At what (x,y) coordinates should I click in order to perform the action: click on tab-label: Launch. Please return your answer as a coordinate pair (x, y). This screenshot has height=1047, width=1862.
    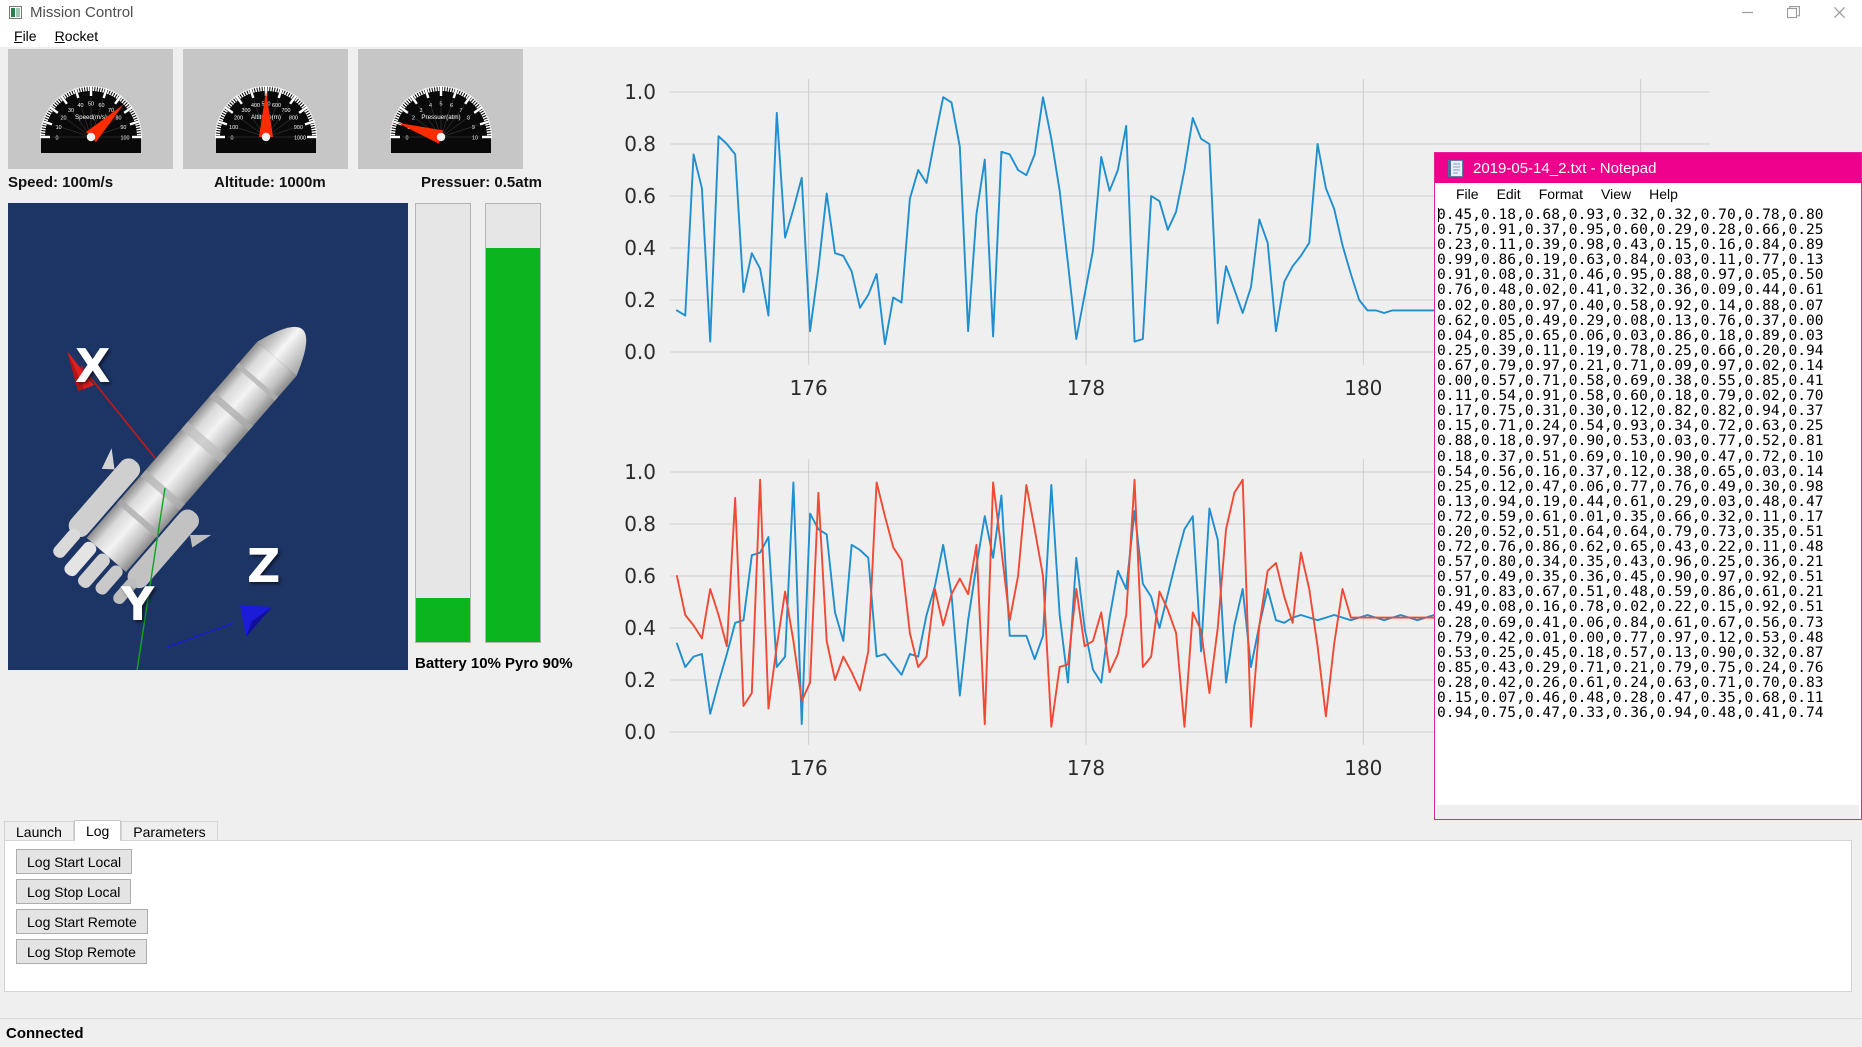
    Looking at the image, I should click on (39, 831).